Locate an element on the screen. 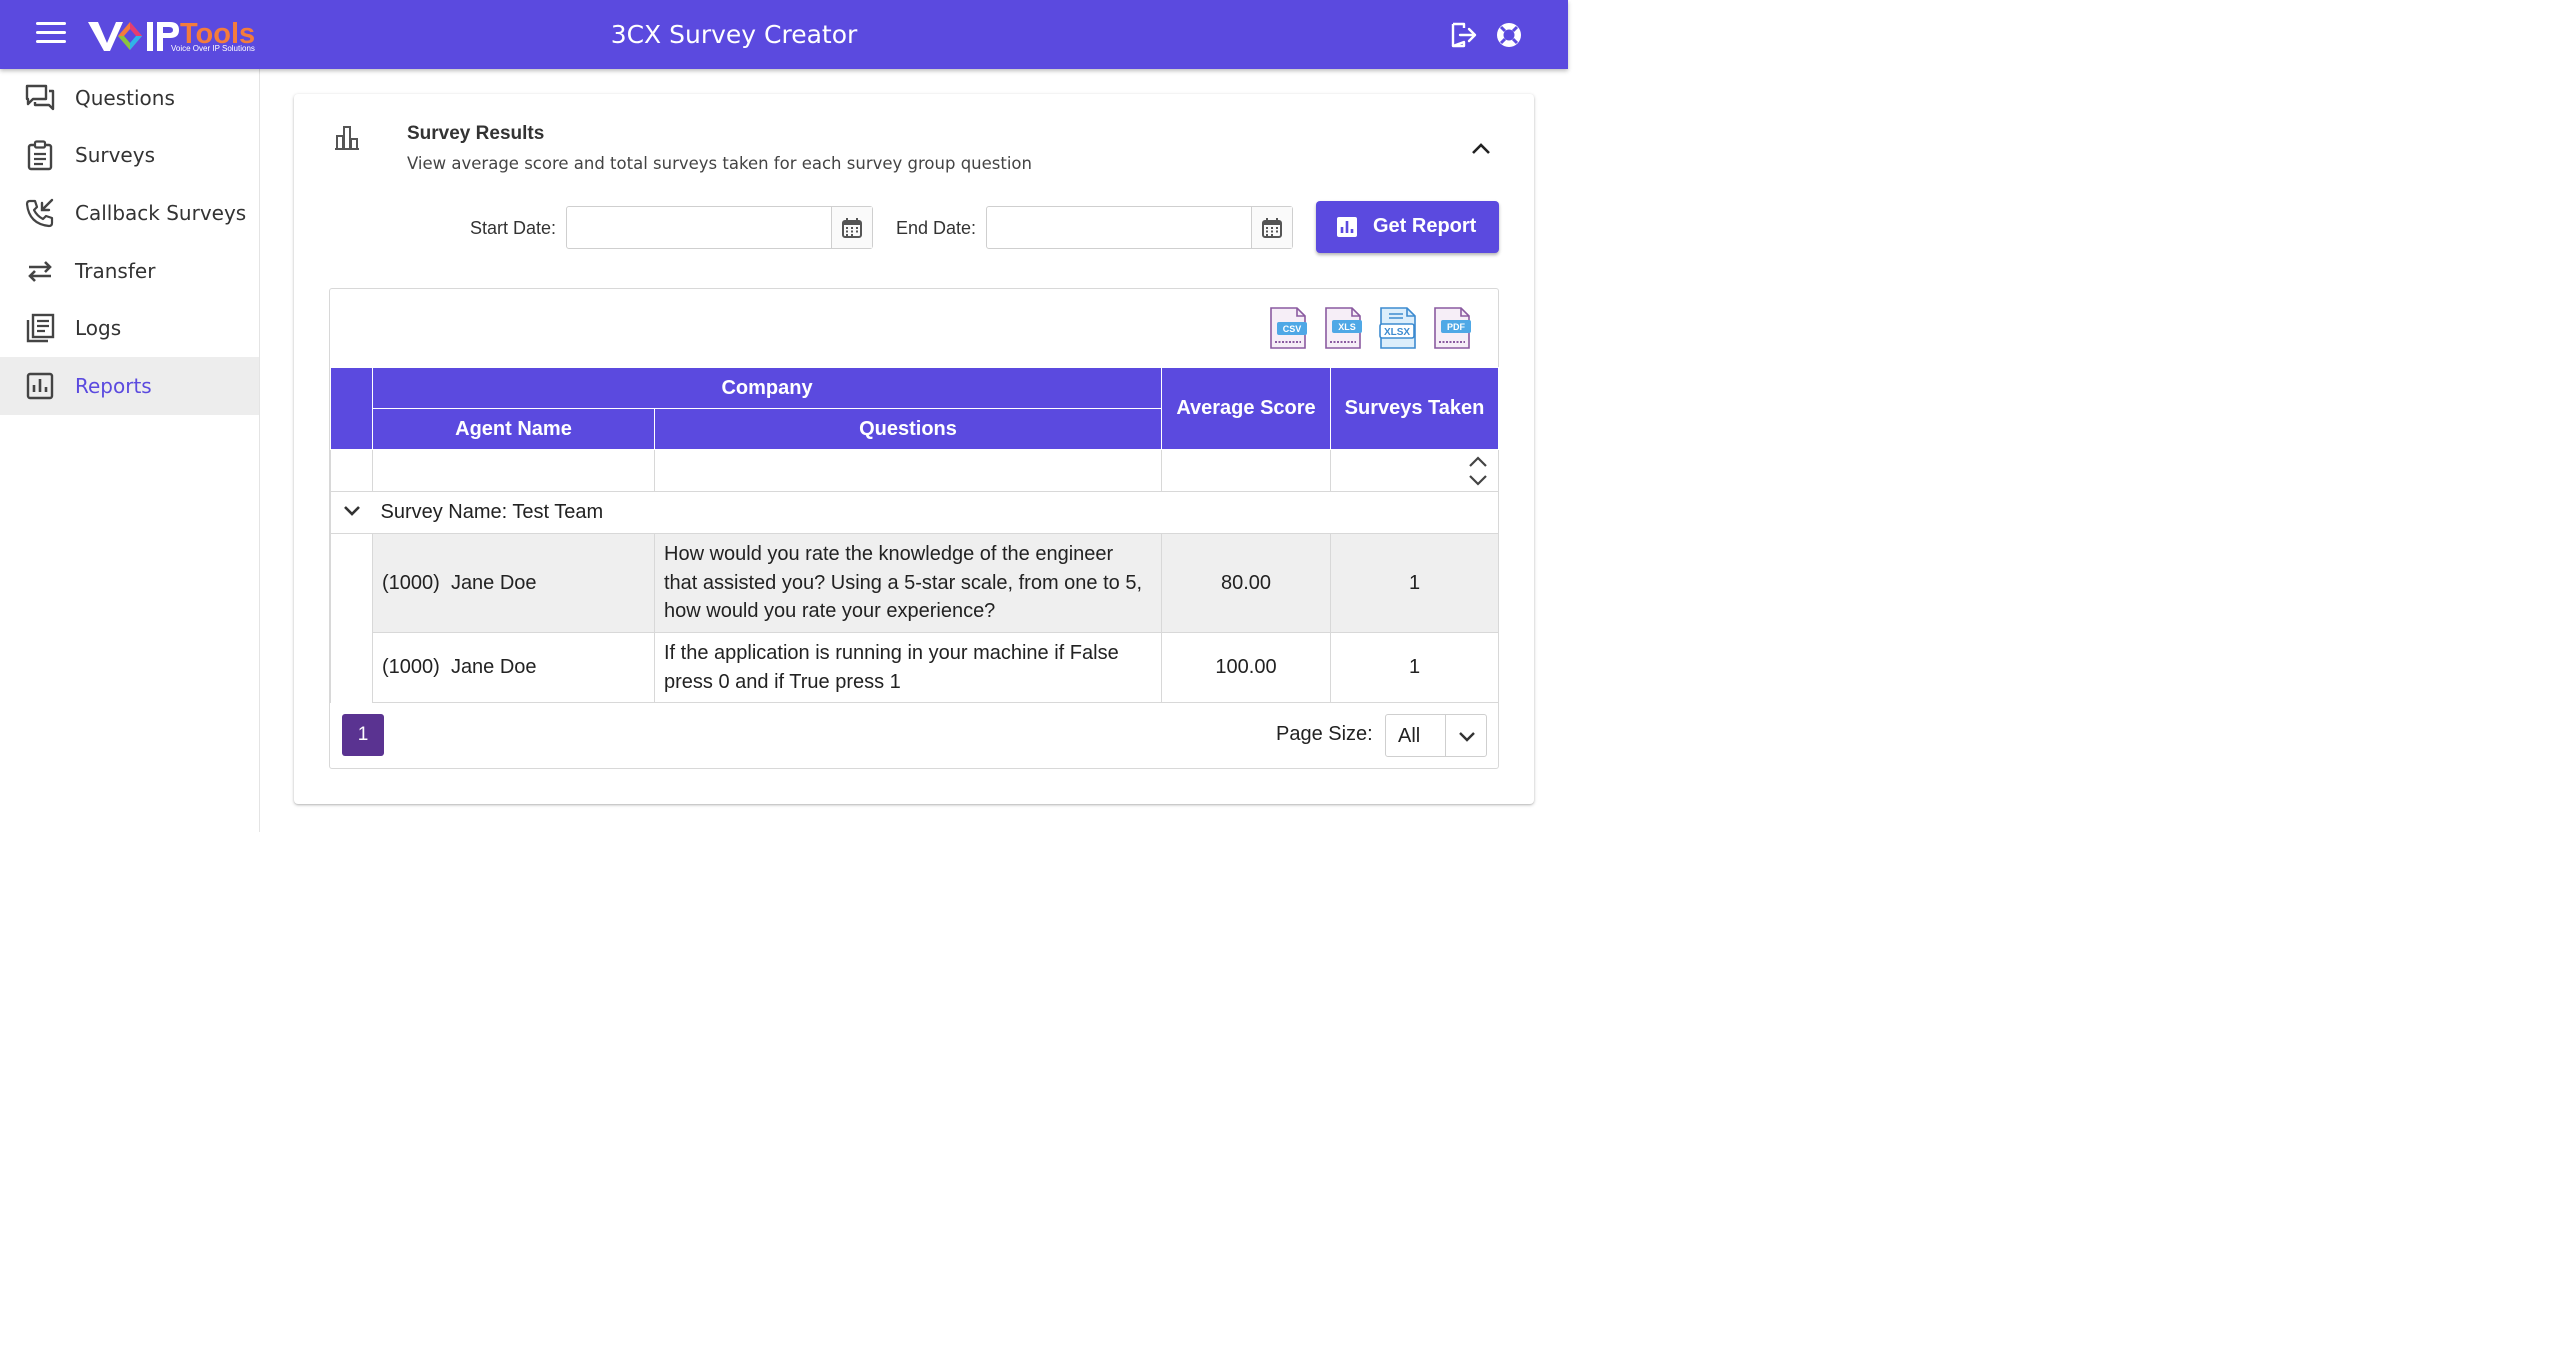  average-score-cell: 100.00 is located at coordinates (1246, 667).